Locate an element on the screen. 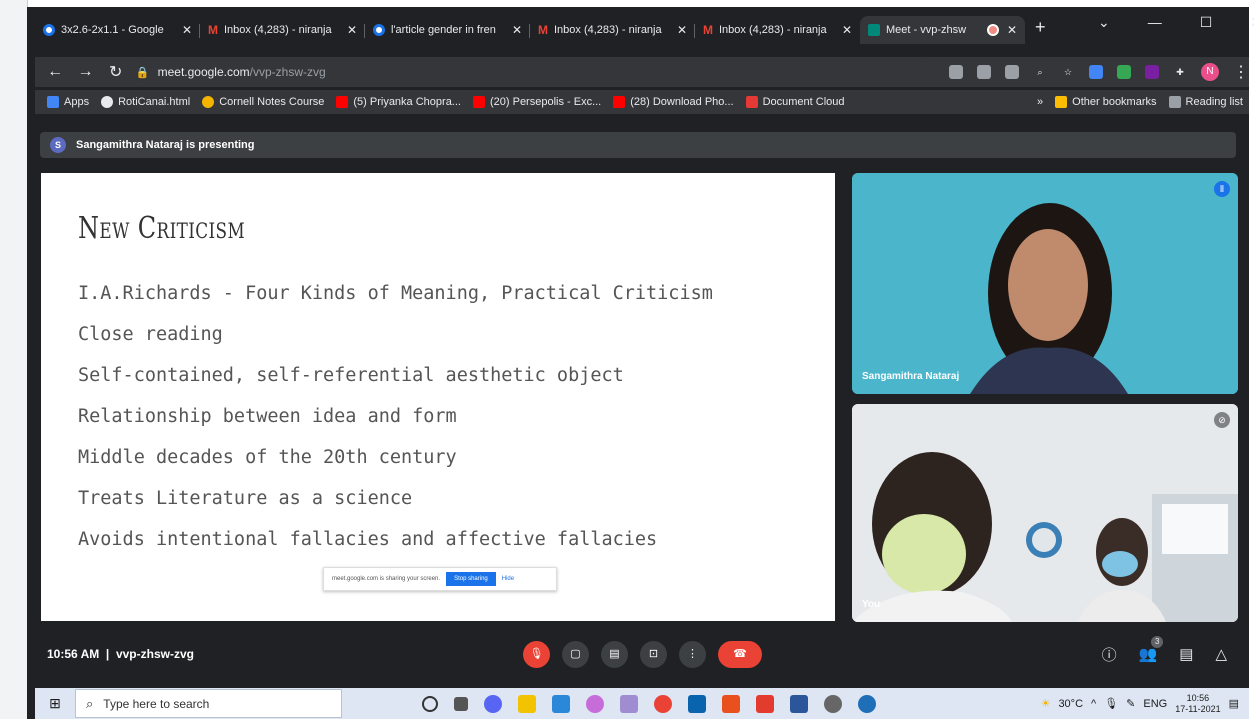  tab-label: l'article gender in fren is located at coordinates (443, 30).